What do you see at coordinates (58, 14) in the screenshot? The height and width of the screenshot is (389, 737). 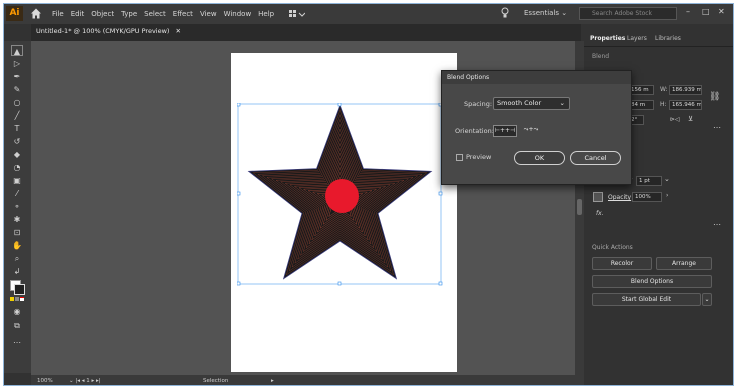 I see `menu-file: File` at bounding box center [58, 14].